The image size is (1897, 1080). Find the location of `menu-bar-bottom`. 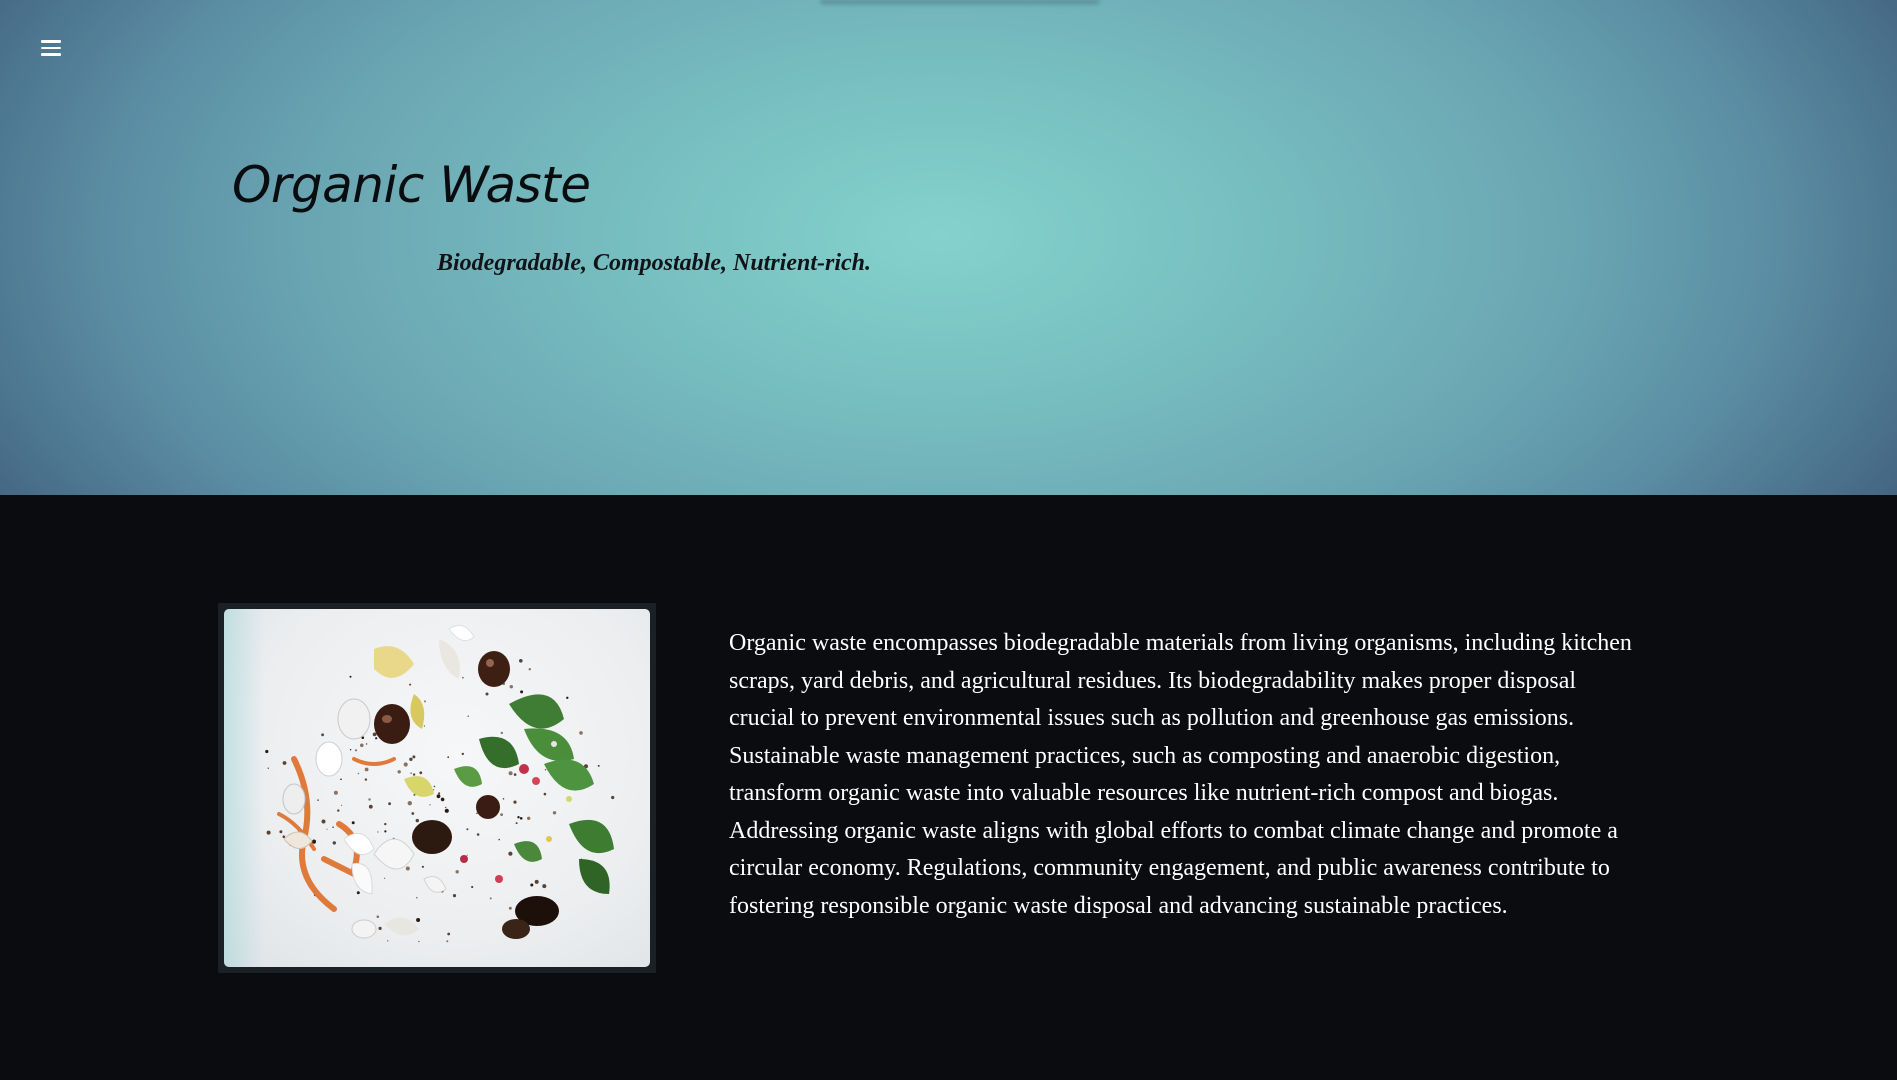

menu-bar-bottom is located at coordinates (51, 55).